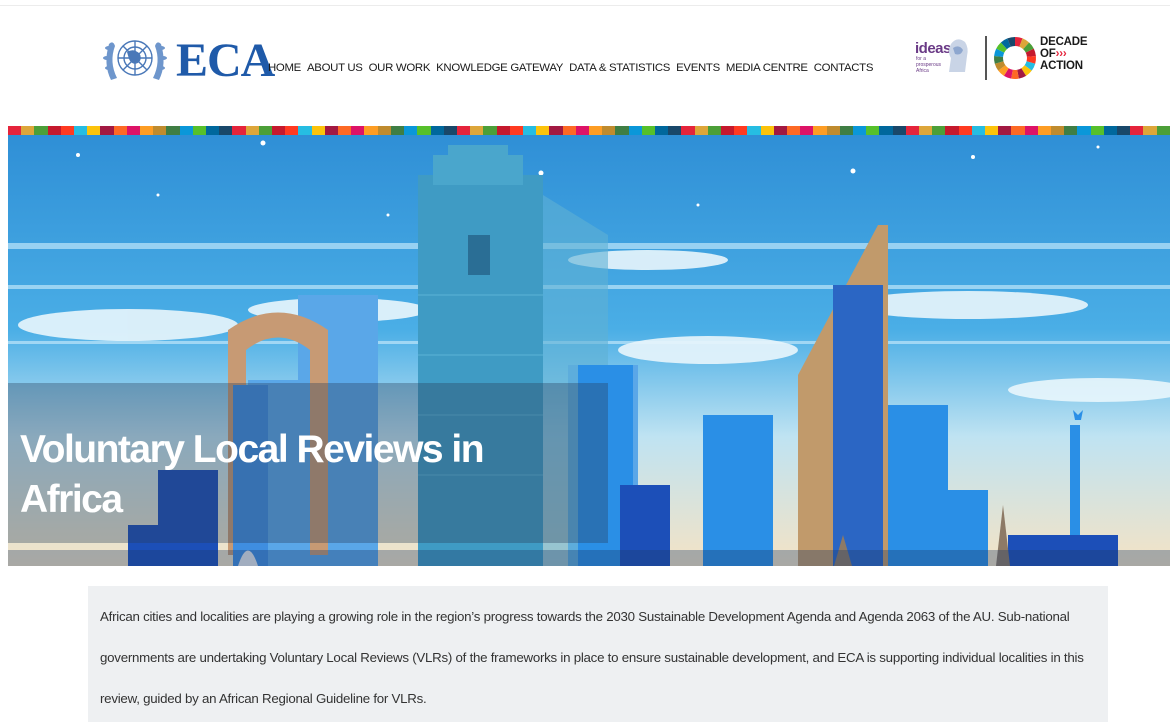  What do you see at coordinates (1061, 66) in the screenshot?
I see `decade-line-3: ACTION` at bounding box center [1061, 66].